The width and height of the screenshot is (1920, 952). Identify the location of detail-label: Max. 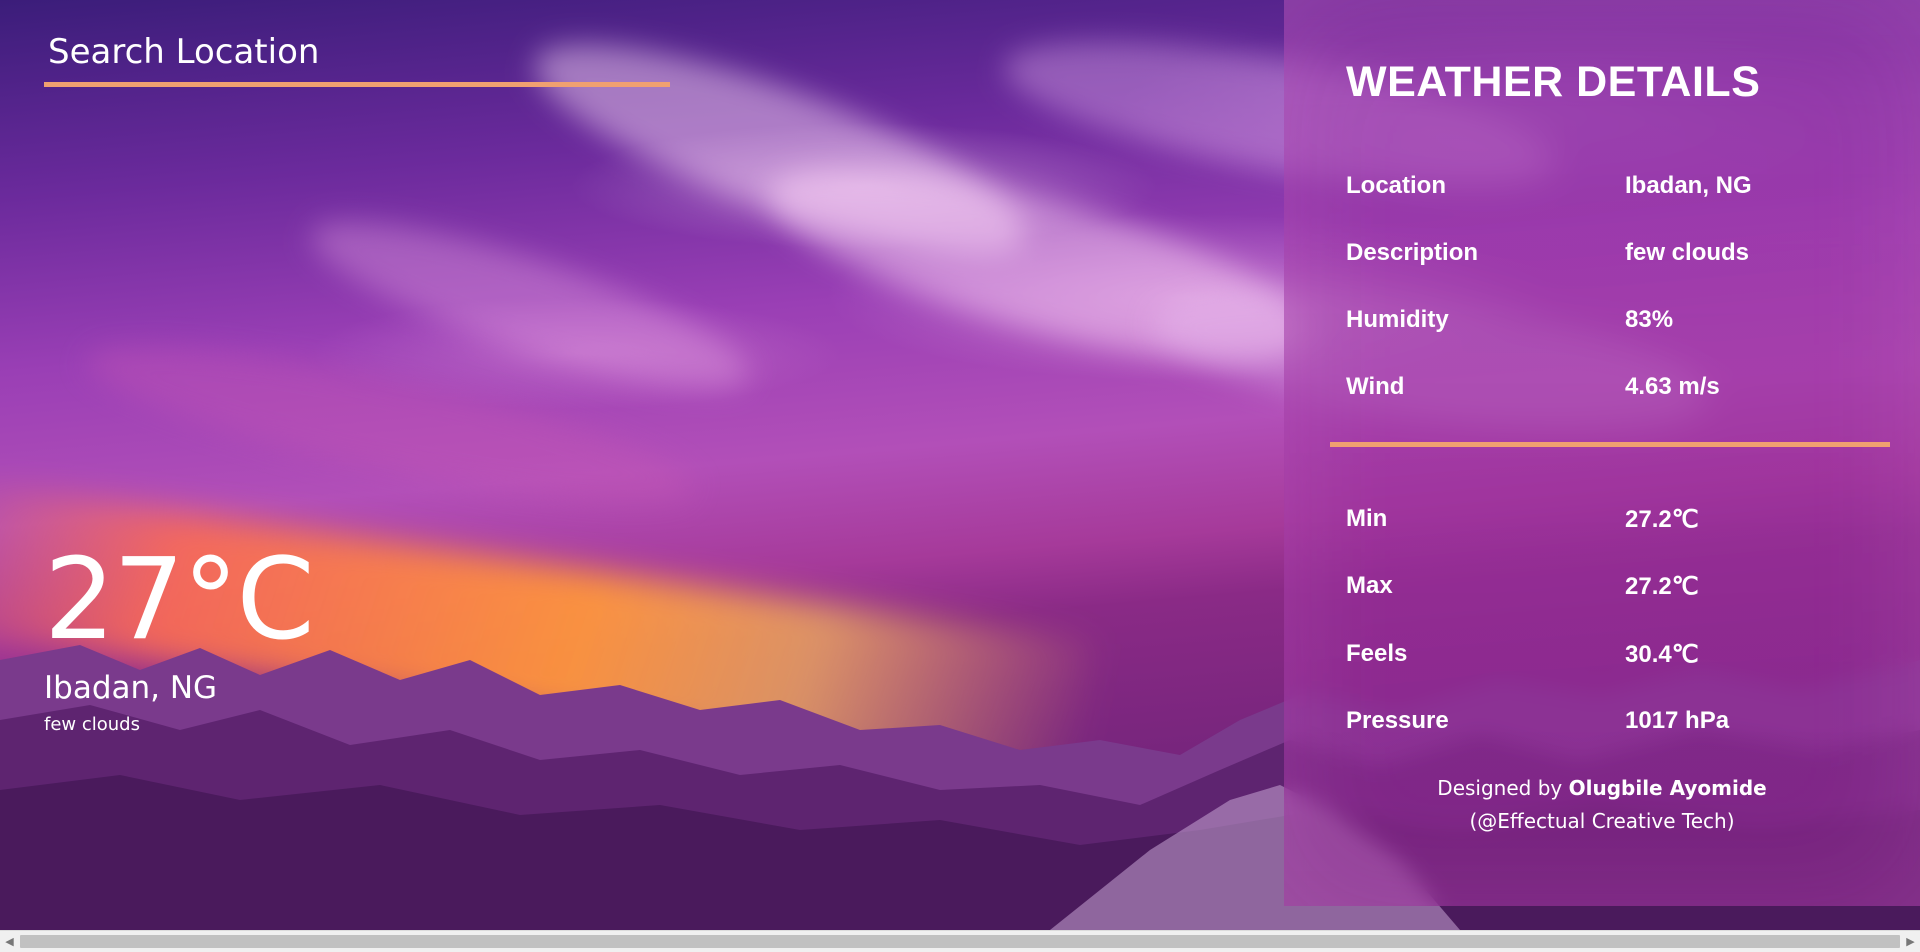
(1369, 585).